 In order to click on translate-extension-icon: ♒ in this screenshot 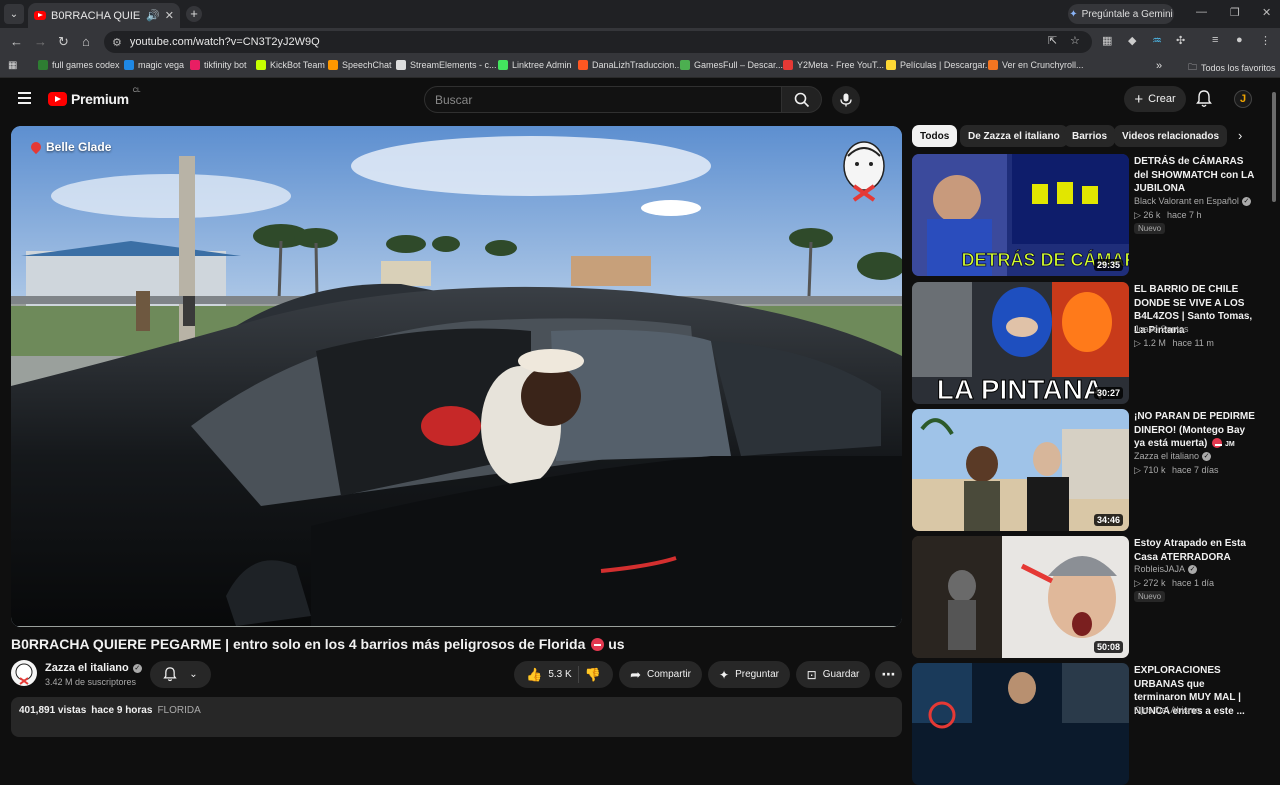, I will do `click(1157, 40)`.